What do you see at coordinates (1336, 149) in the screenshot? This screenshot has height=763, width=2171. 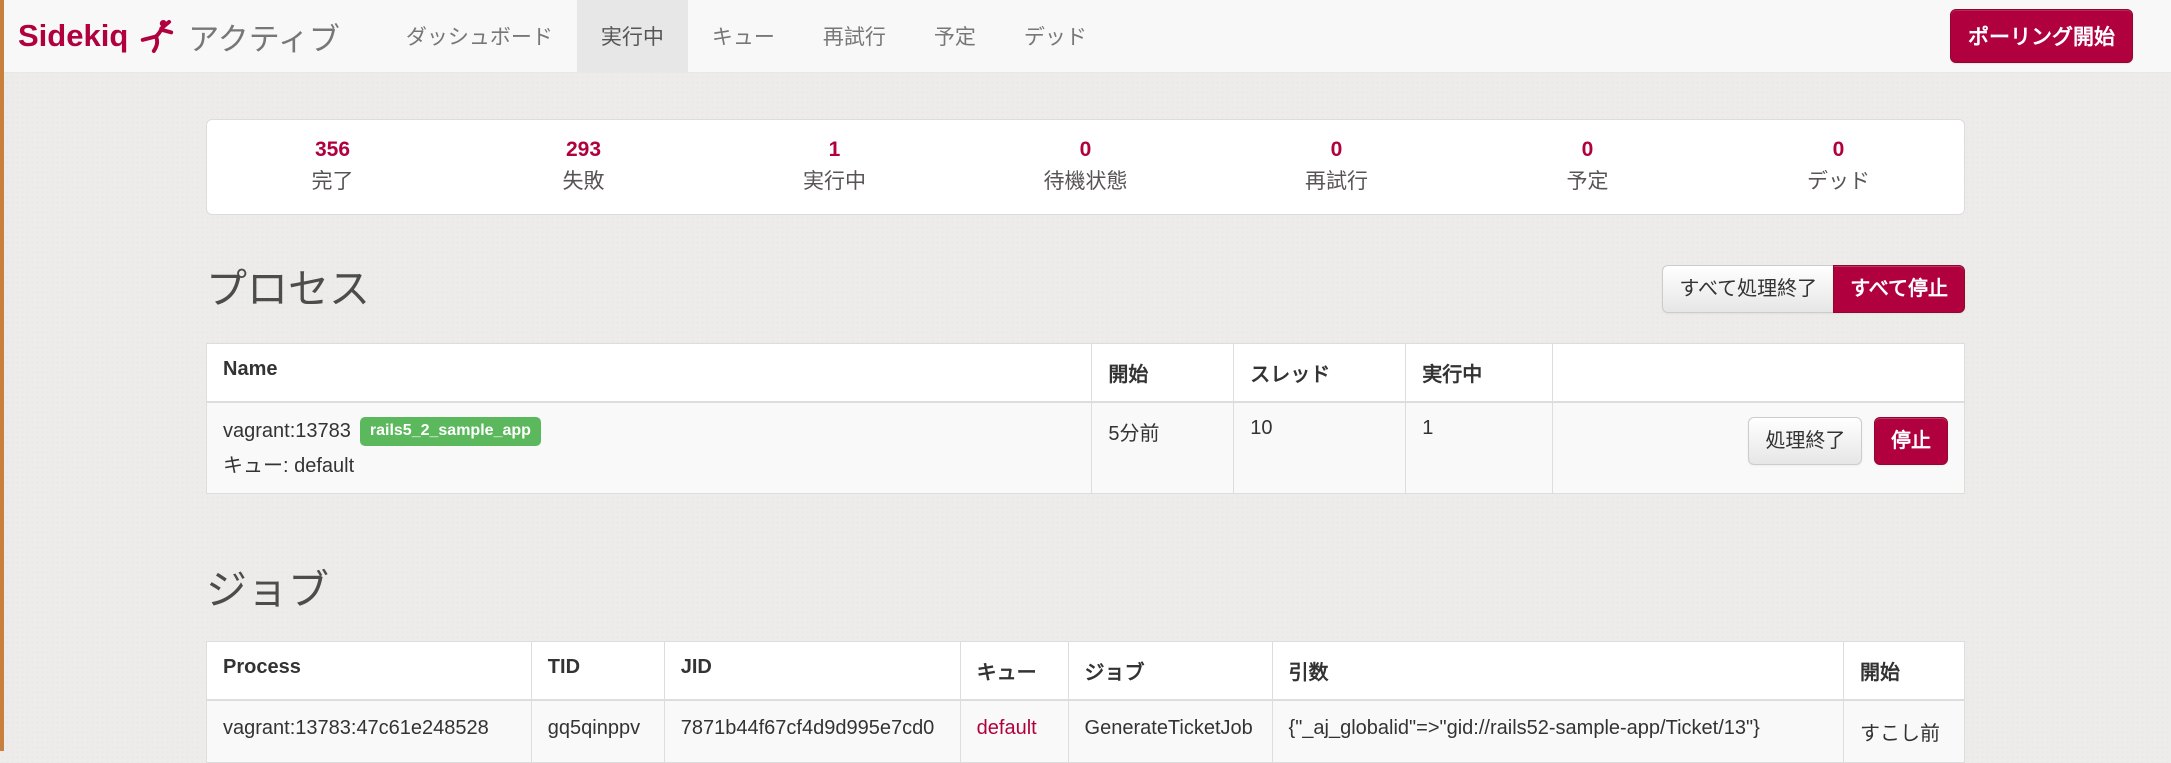 I see `stat-retries-value: 0` at bounding box center [1336, 149].